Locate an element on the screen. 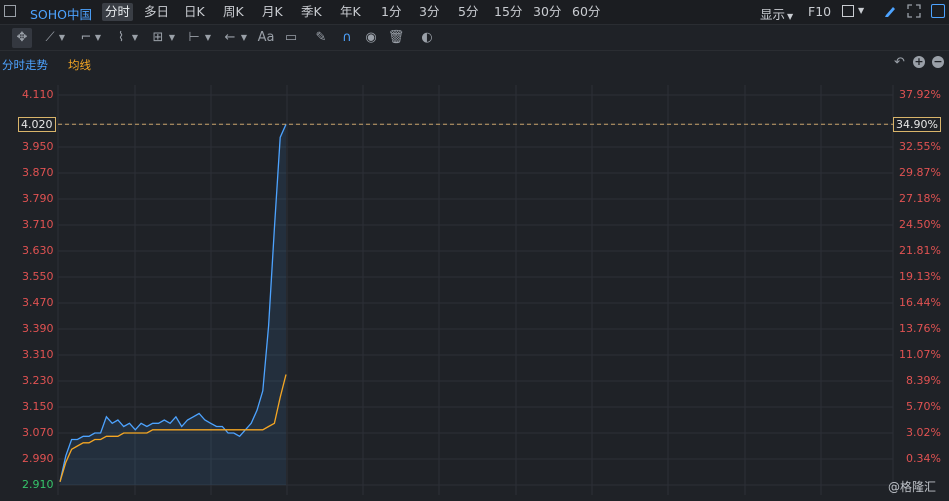 This screenshot has width=949, height=501. price-tick-label: 3.230 is located at coordinates (38, 380).